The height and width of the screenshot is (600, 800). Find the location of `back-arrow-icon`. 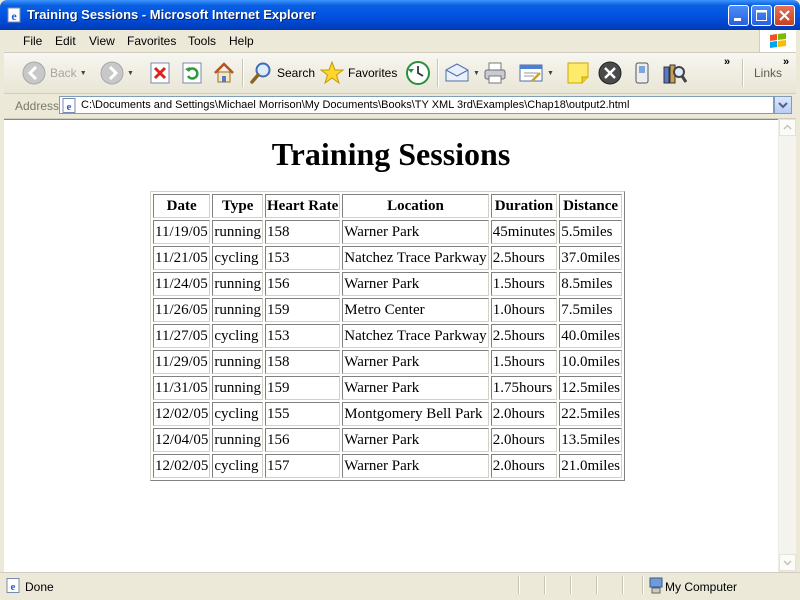

back-arrow-icon is located at coordinates (34, 73).